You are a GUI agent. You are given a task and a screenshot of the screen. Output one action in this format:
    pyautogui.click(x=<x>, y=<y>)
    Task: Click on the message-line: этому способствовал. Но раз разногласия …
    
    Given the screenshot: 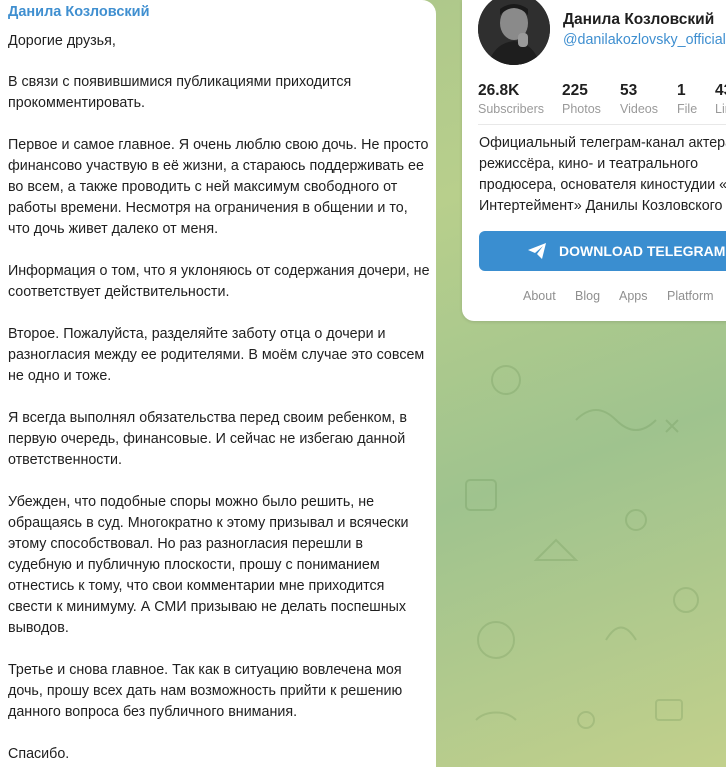 What is the action you would take?
    pyautogui.click(x=185, y=544)
    